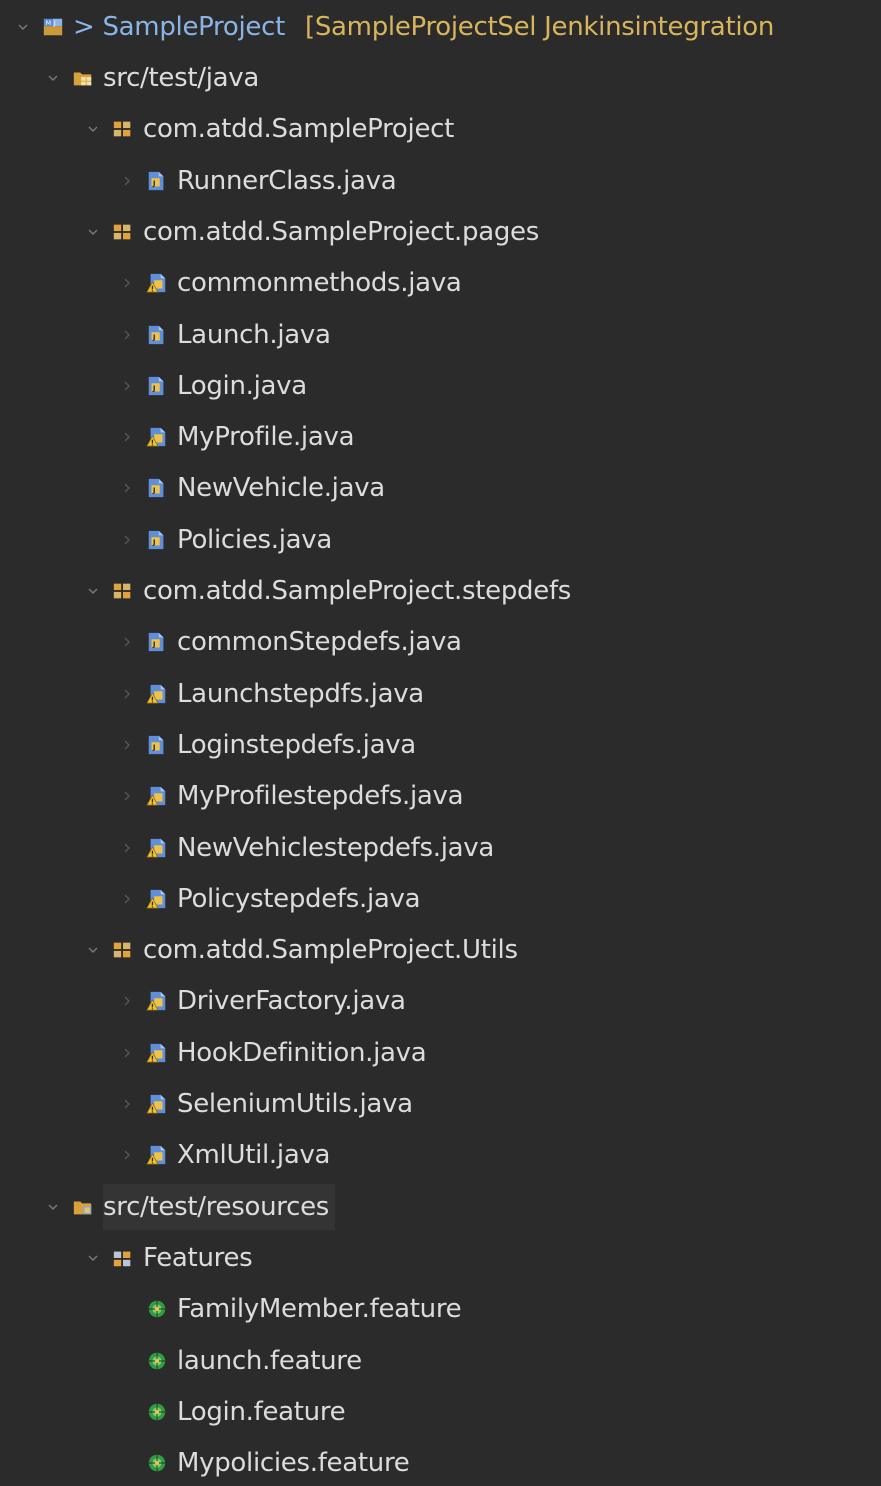 This screenshot has width=881, height=1486. Describe the element at coordinates (440, 848) in the screenshot. I see `tree-item: NewVehiclestepdefs.java` at that location.